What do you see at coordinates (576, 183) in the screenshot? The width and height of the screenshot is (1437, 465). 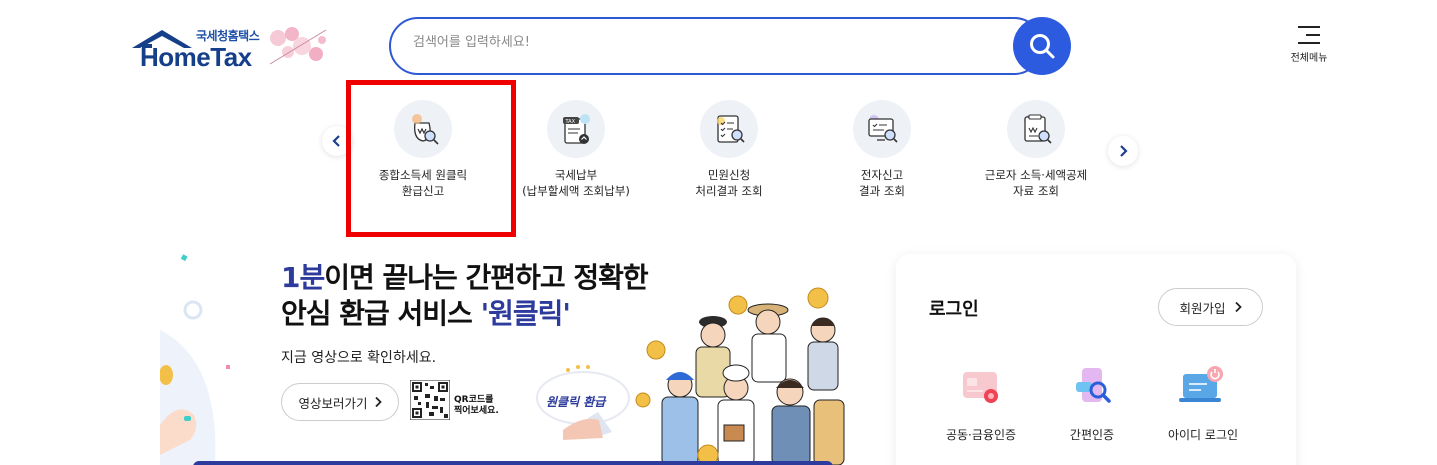 I see `quick-item-label: 국세납부 (납부할세액 조회납부)` at bounding box center [576, 183].